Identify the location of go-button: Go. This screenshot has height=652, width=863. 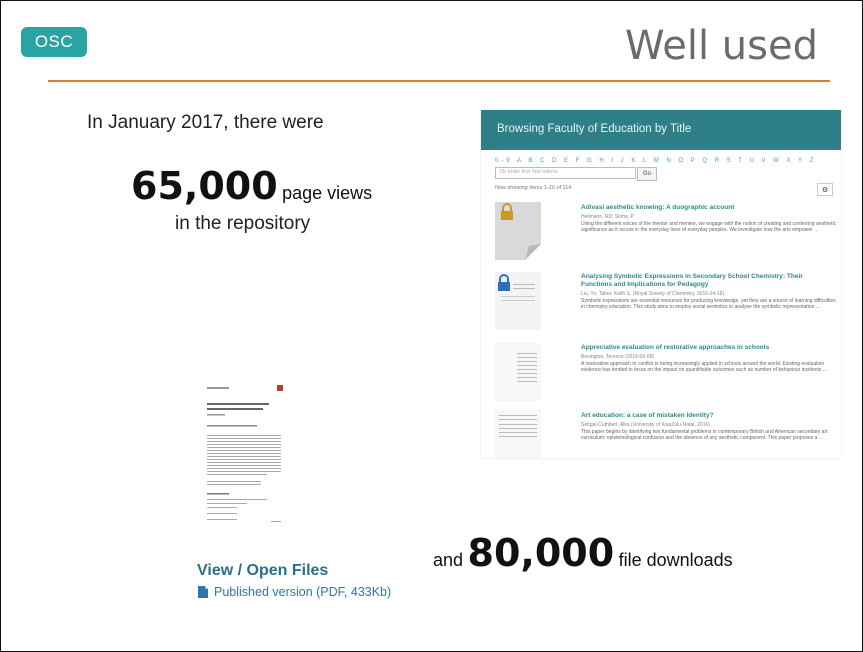
(647, 174).